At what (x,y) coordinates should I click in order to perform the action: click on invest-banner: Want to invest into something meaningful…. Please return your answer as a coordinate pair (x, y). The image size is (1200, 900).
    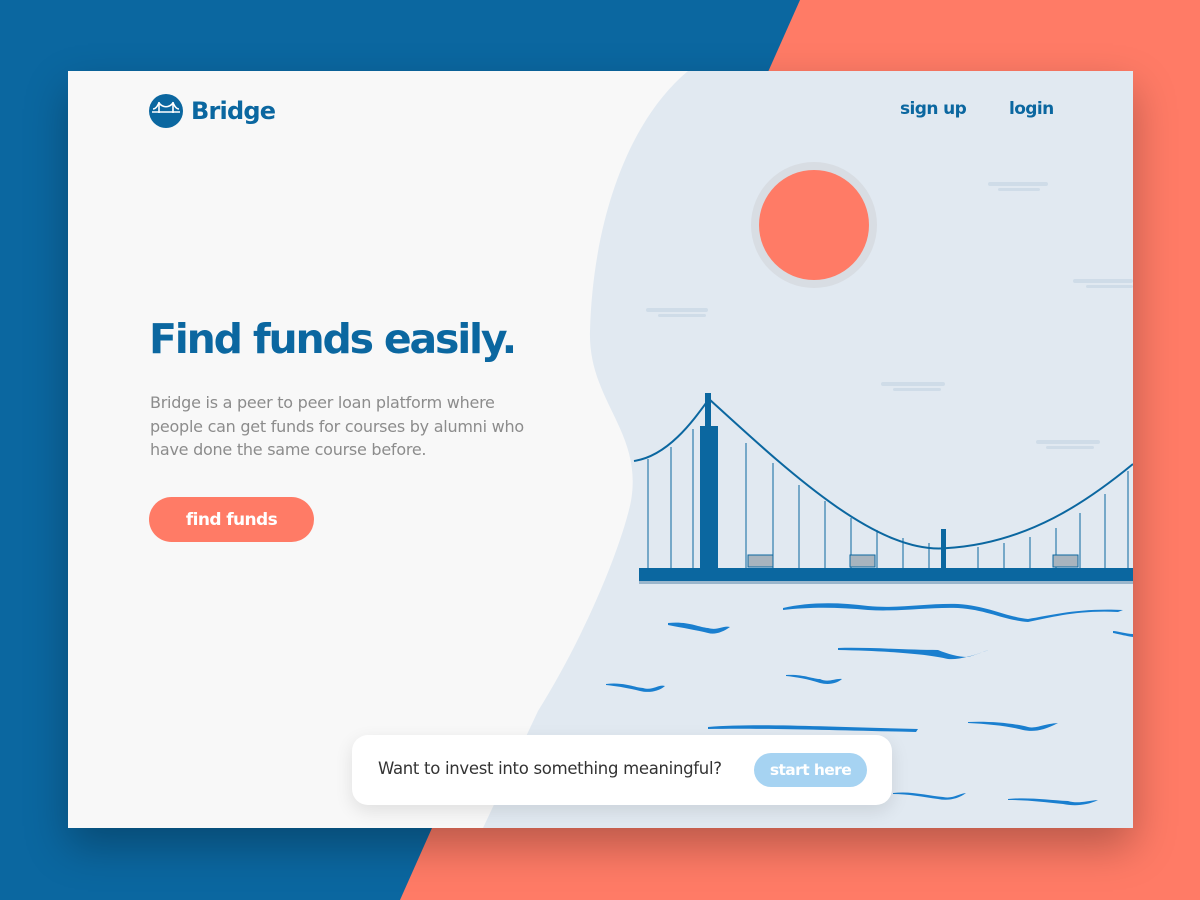
    Looking at the image, I should click on (622, 770).